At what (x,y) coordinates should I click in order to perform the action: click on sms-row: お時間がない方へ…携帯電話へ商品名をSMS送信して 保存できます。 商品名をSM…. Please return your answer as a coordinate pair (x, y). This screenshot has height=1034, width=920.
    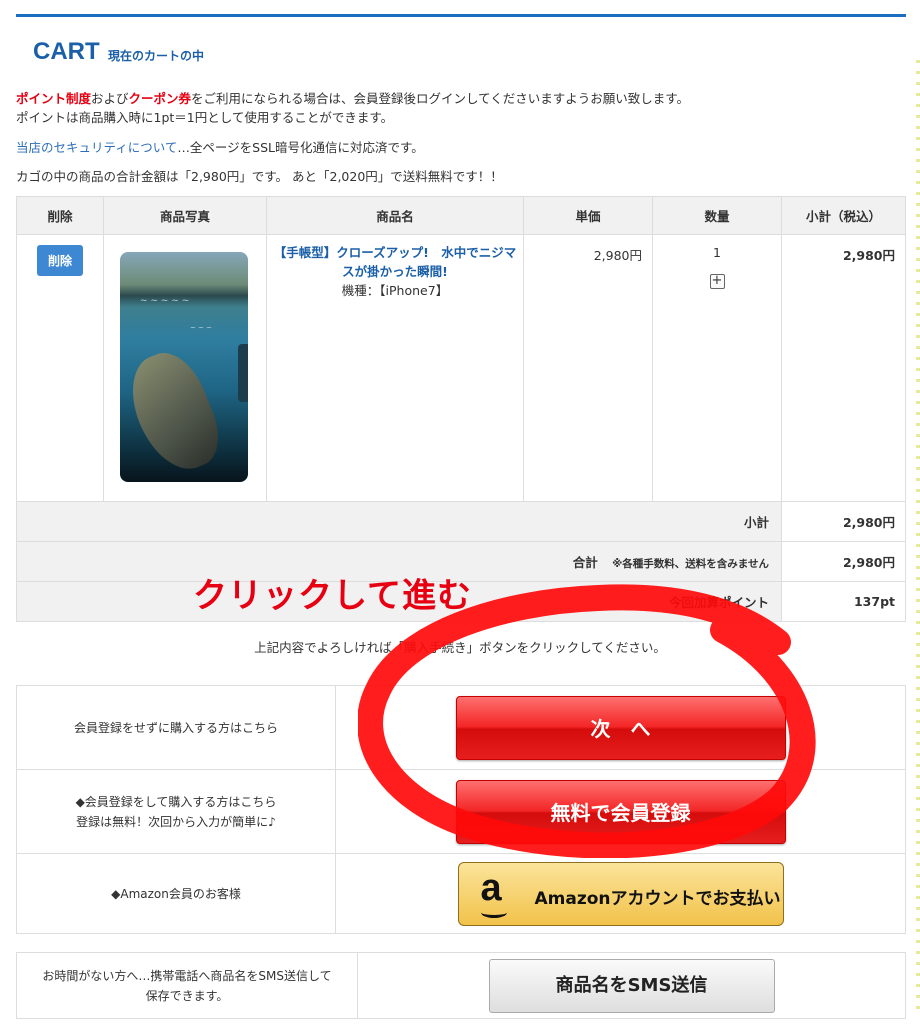
    Looking at the image, I should click on (461, 985).